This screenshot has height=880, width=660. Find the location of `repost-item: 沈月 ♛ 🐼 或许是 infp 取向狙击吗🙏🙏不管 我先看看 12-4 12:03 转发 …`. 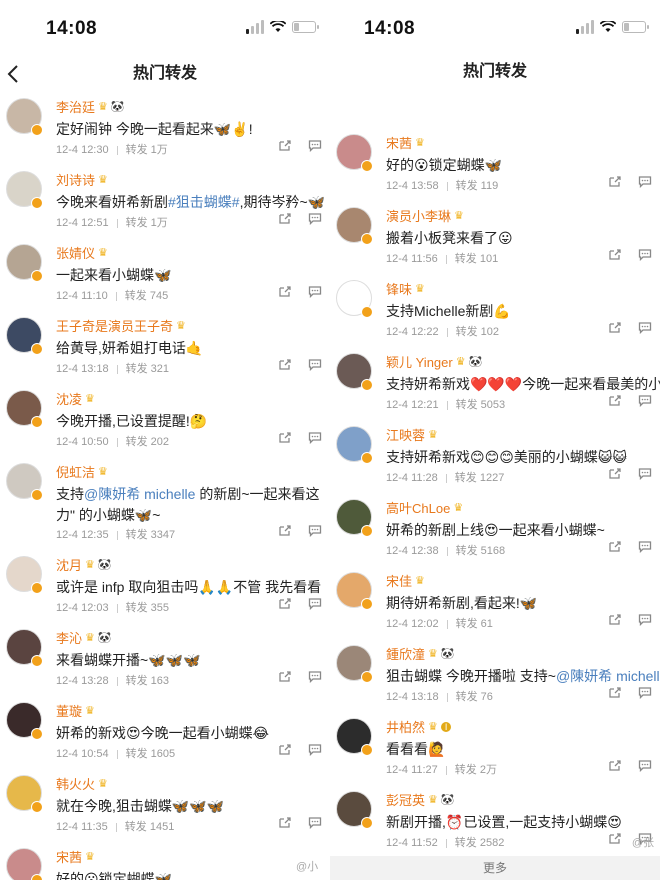

repost-item: 沈月 ♛ 🐼 或许是 infp 取向狙击吗🙏🙏不管 我先看看 12-4 12:03 转发 … is located at coordinates (165, 586).